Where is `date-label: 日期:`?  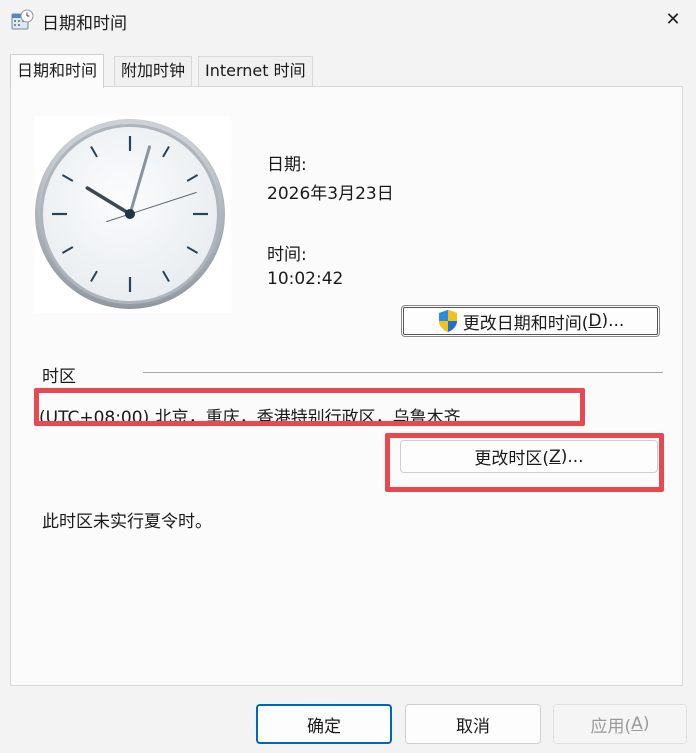
date-label: 日期: is located at coordinates (287, 165).